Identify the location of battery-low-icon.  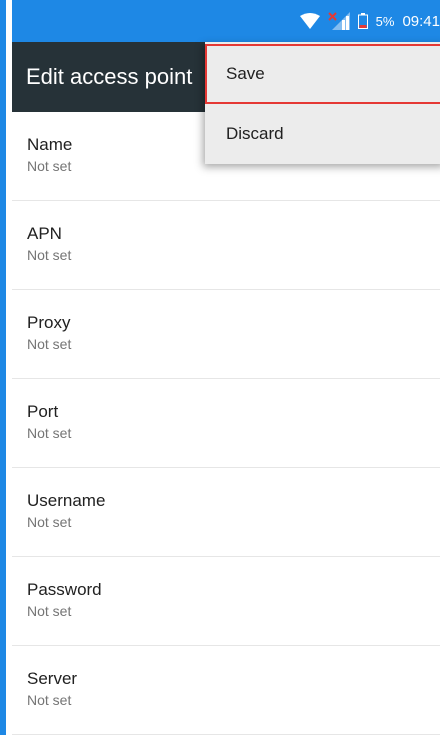
(362, 21).